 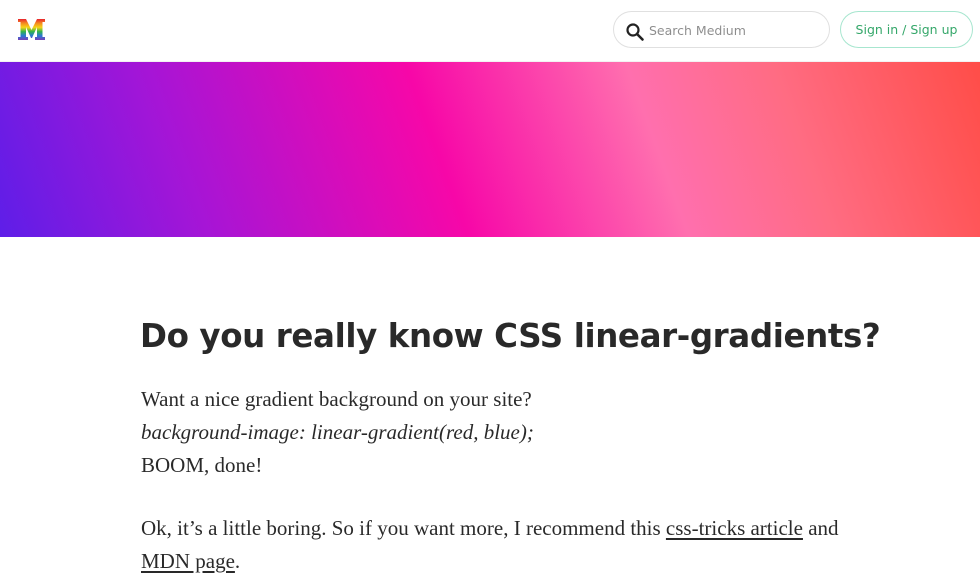 What do you see at coordinates (906, 29) in the screenshot?
I see `sign-in-sign-up-button: Sign in / Sign up` at bounding box center [906, 29].